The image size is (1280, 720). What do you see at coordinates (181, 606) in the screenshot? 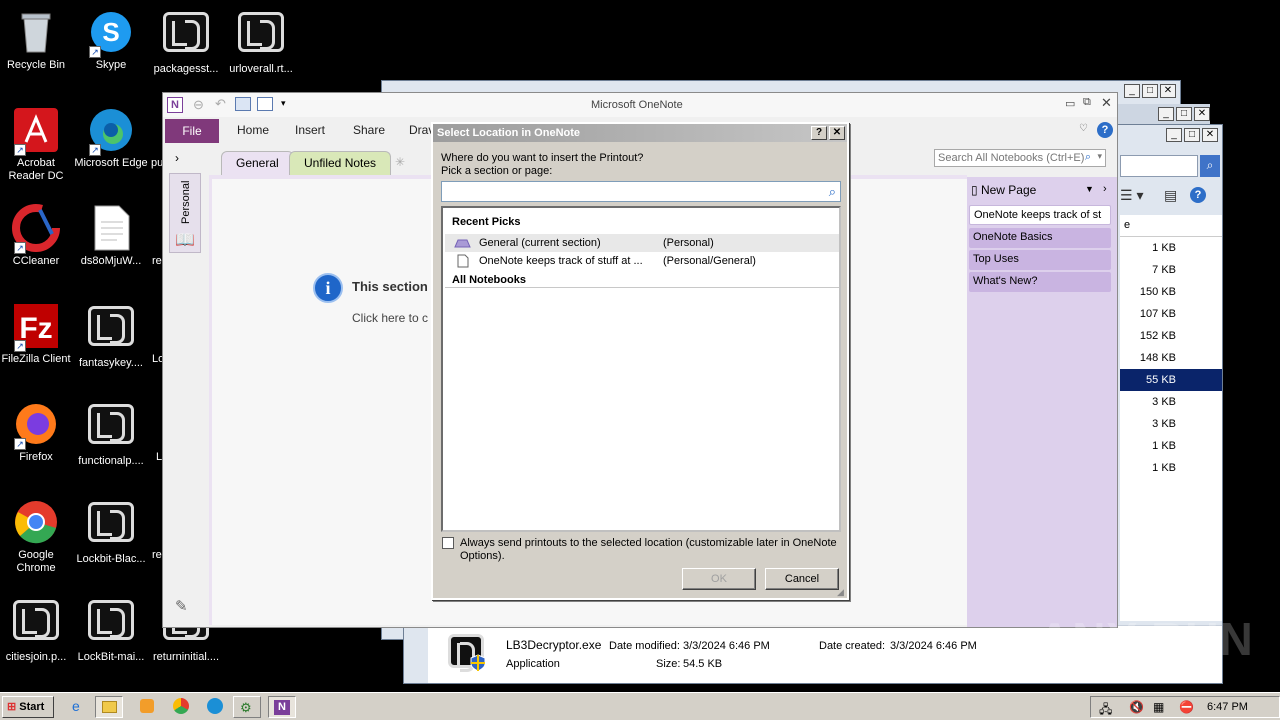
I see `all-notebooks-icon: ✎` at bounding box center [181, 606].